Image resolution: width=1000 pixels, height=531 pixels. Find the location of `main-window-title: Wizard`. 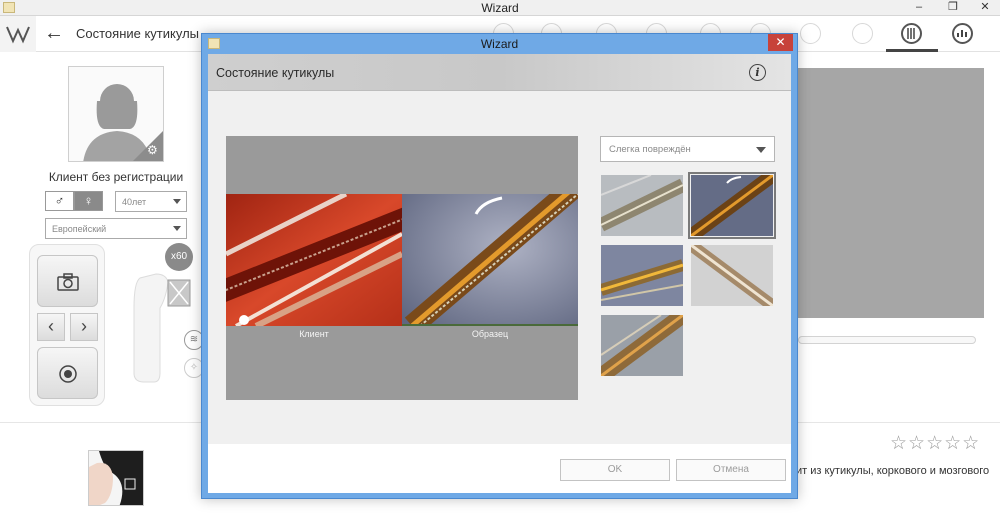

main-window-title: Wizard is located at coordinates (500, 8).